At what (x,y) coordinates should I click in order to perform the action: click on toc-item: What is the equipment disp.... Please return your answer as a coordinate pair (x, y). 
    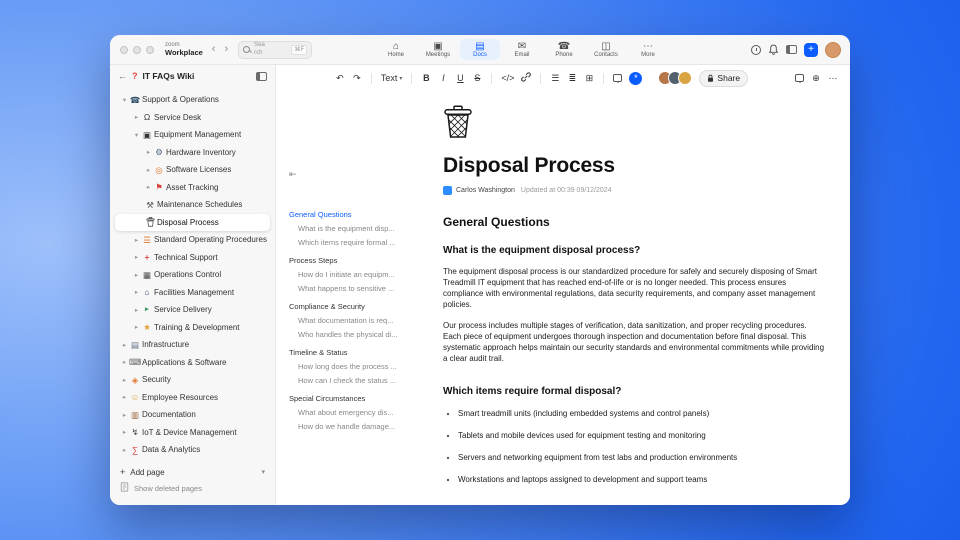
    Looking at the image, I should click on (356, 228).